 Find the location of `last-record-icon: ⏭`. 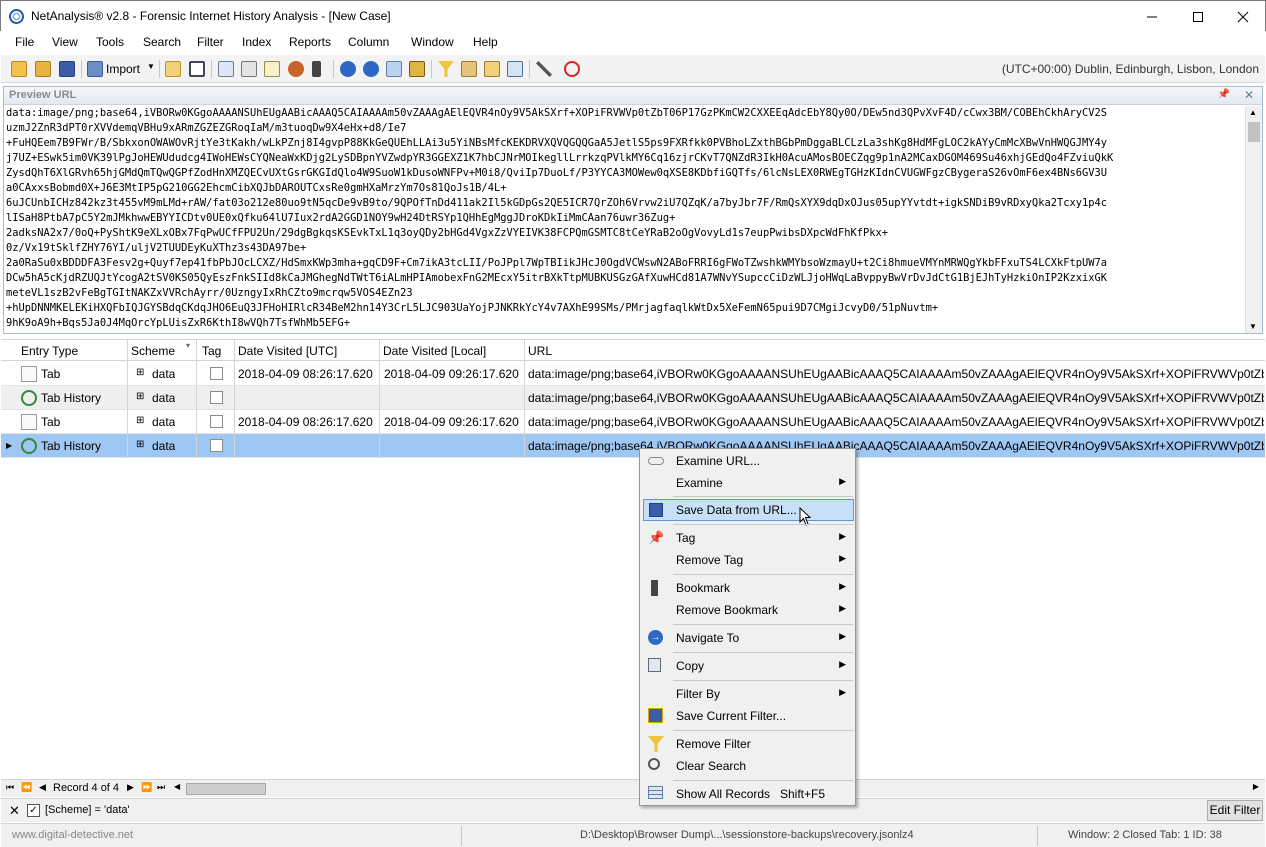

last-record-icon: ⏭ is located at coordinates (161, 787).